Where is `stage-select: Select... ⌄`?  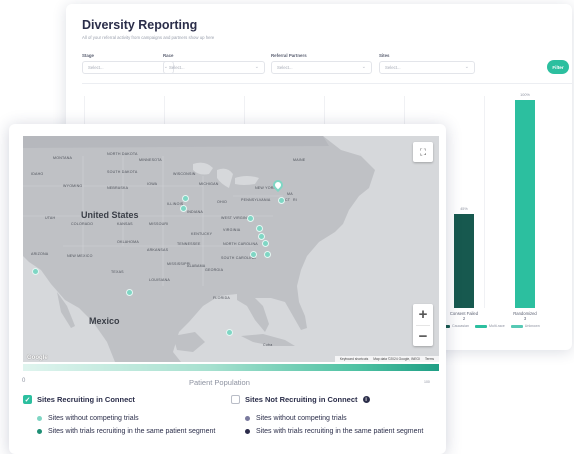
stage-select: Select... ⌄ is located at coordinates (128, 67).